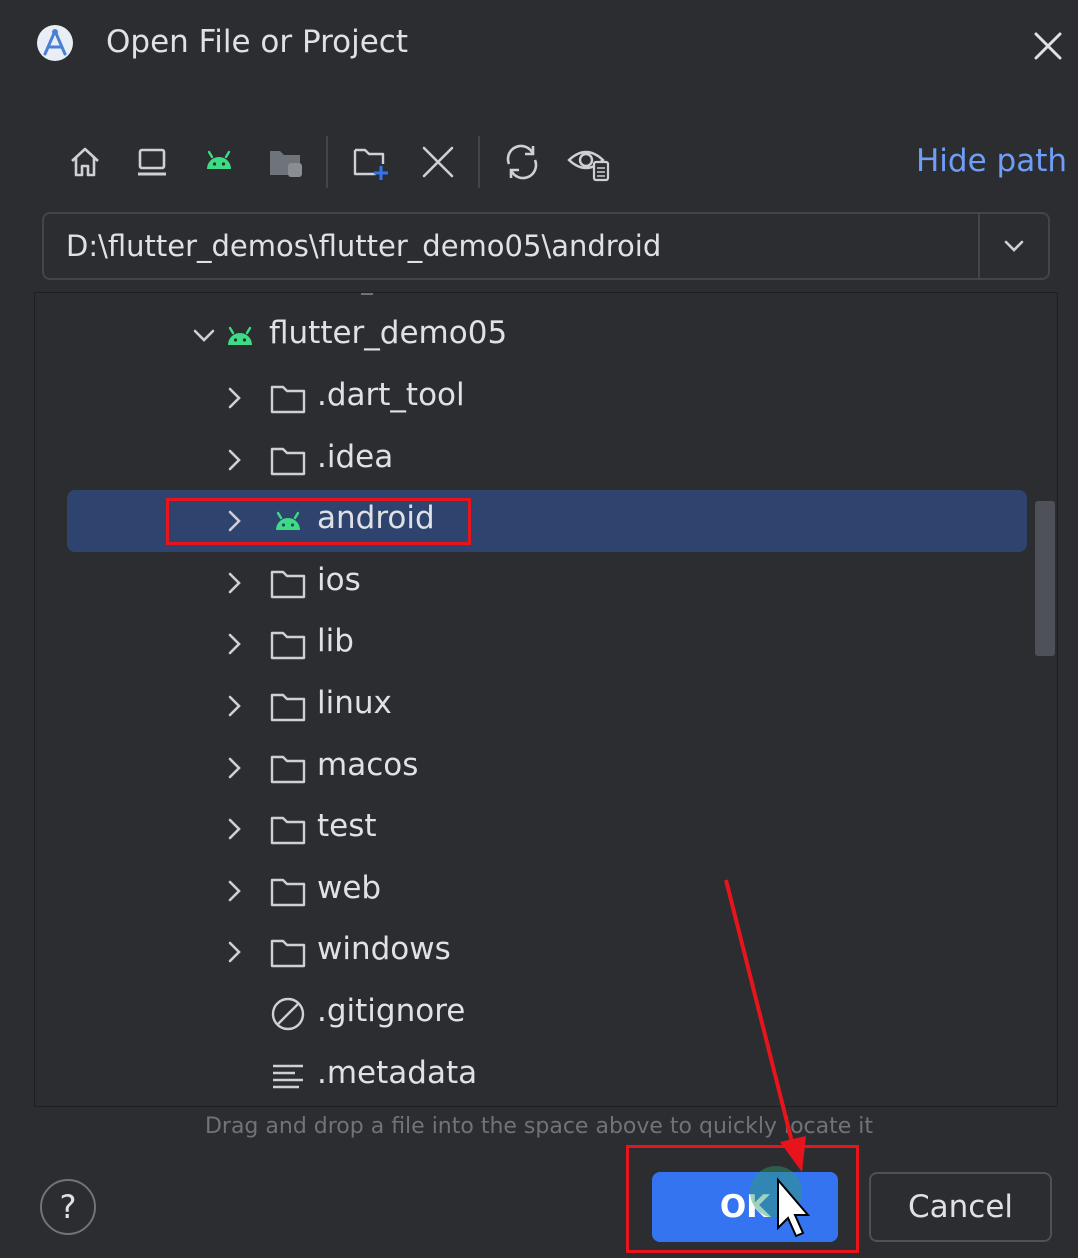 This screenshot has width=1078, height=1258. What do you see at coordinates (397, 1072) in the screenshot?
I see `tree-row-label: .metadata` at bounding box center [397, 1072].